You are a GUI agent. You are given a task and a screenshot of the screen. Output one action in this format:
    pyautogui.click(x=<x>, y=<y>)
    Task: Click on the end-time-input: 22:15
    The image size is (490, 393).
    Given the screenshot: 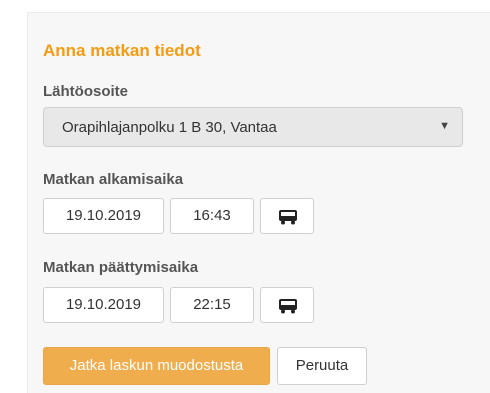 What is the action you would take?
    pyautogui.click(x=212, y=305)
    